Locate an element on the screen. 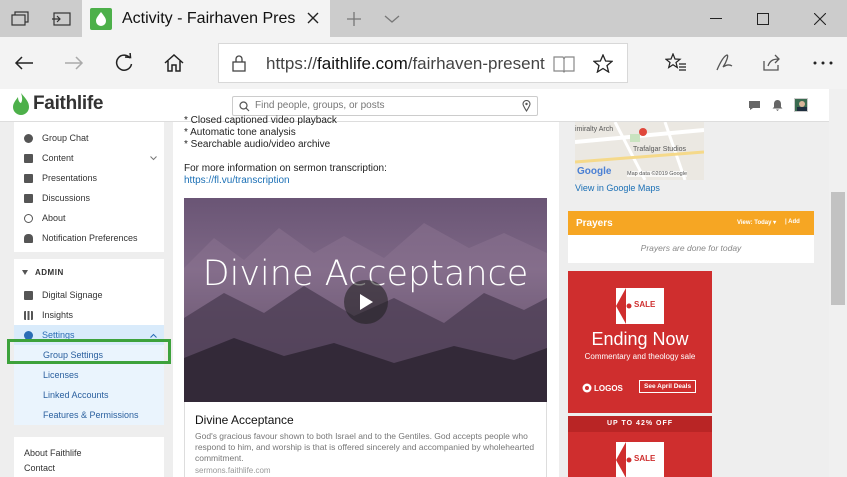 Image resolution: width=847 pixels, height=477 pixels. logos-sale-ad-2: UP TO 42% OFF SALE is located at coordinates (640, 446).